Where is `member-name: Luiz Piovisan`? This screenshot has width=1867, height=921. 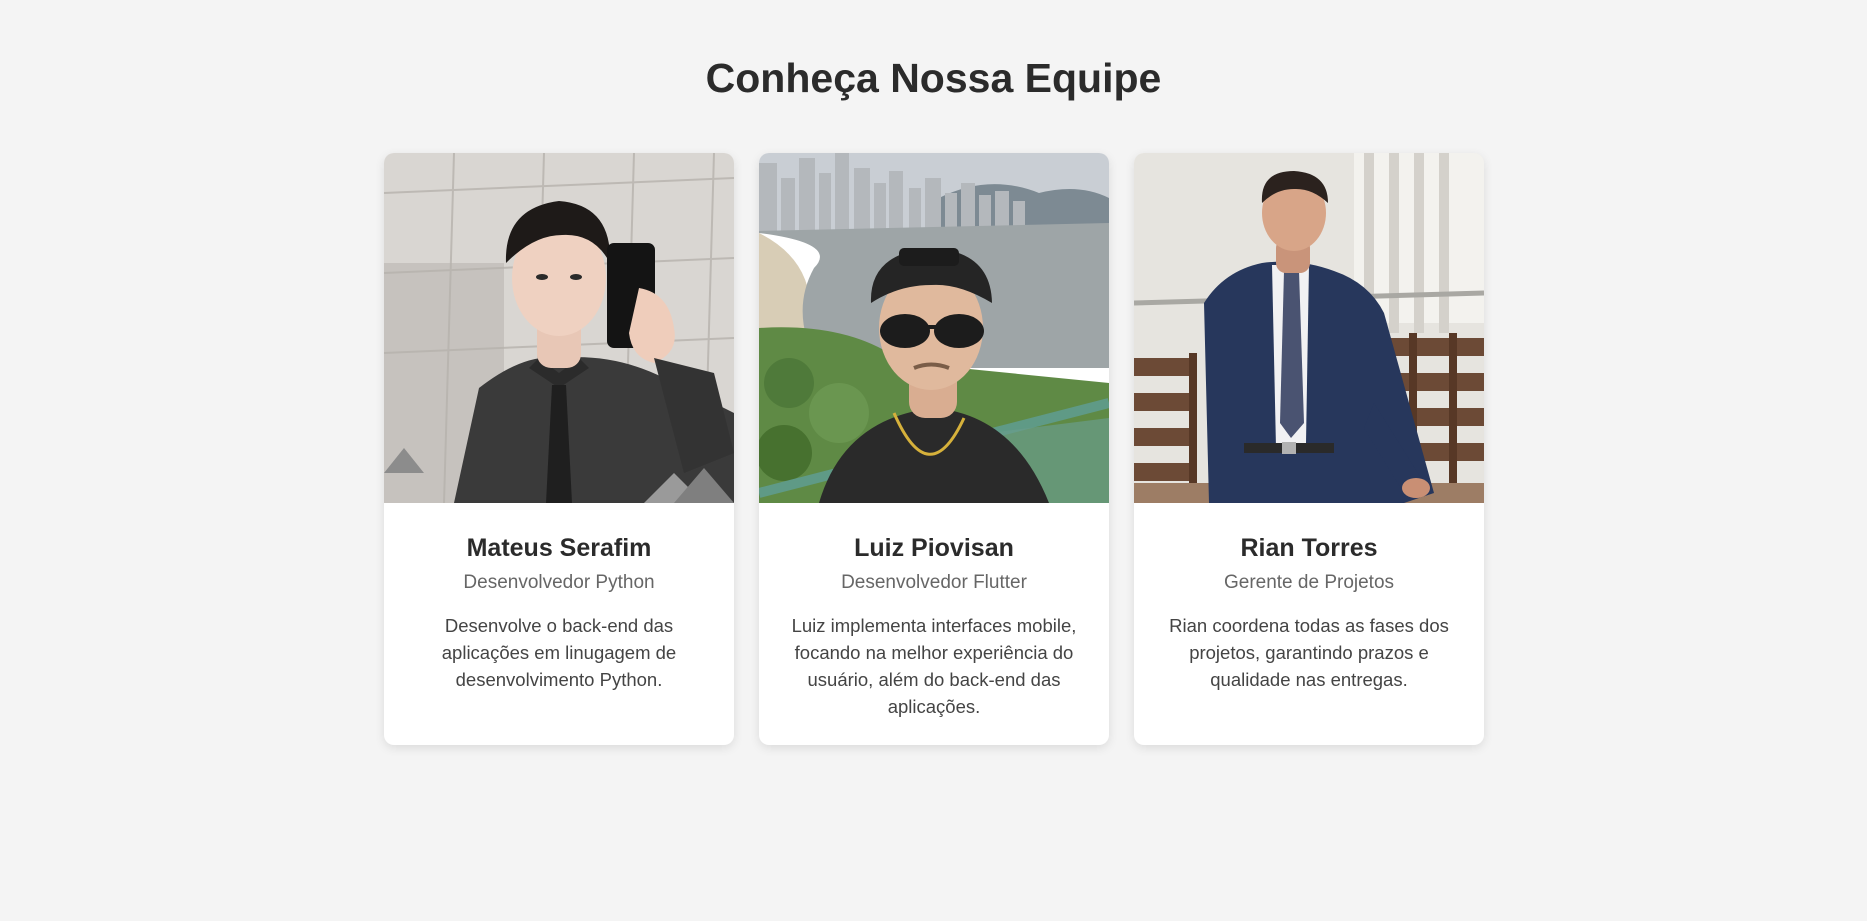 member-name: Luiz Piovisan is located at coordinates (934, 548).